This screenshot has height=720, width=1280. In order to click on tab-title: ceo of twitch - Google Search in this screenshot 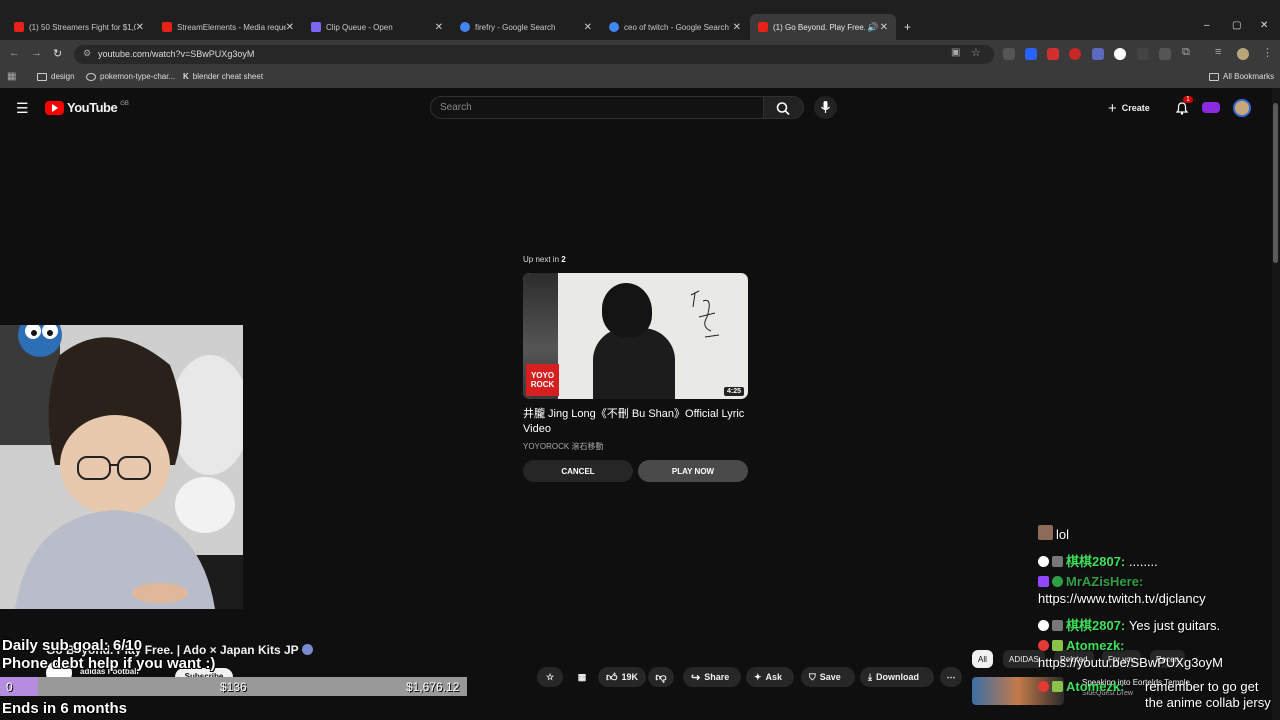, I will do `click(676, 27)`.